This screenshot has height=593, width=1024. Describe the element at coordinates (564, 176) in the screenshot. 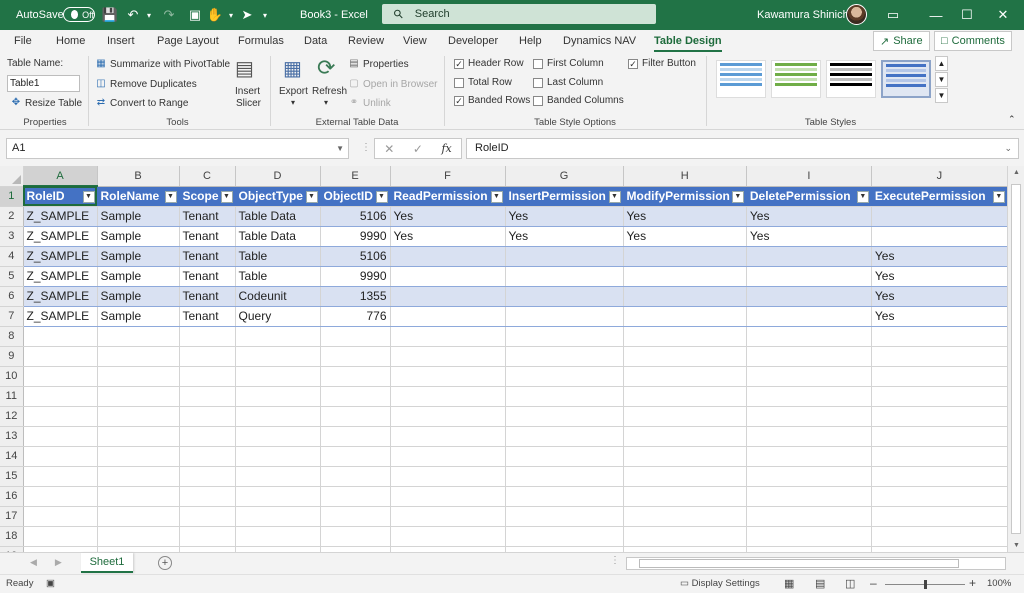

I see `column-header: G` at that location.